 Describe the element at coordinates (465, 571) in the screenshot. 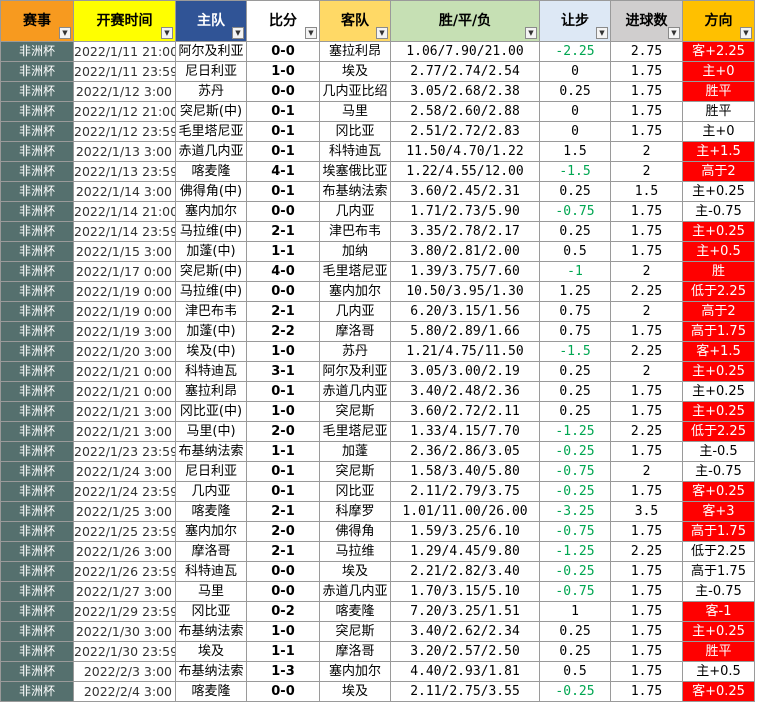

I see `odds-cell: 2.21/2.82/3.40` at that location.